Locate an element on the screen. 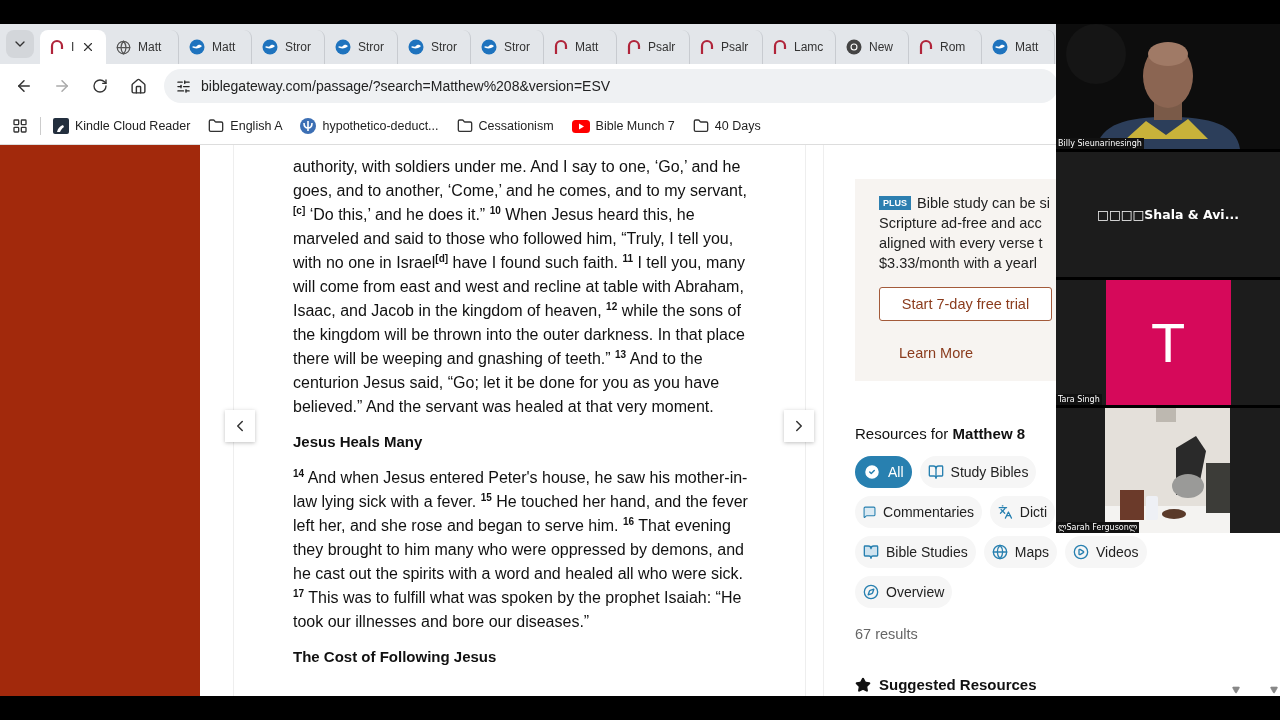 Image resolution: width=1280 pixels, height=720 pixels. learn-more-link: Learn More is located at coordinates (936, 353).